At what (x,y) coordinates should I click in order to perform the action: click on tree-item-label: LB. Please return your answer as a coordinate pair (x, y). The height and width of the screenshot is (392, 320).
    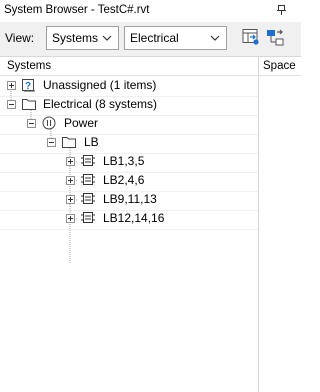
    Looking at the image, I should click on (91, 142).